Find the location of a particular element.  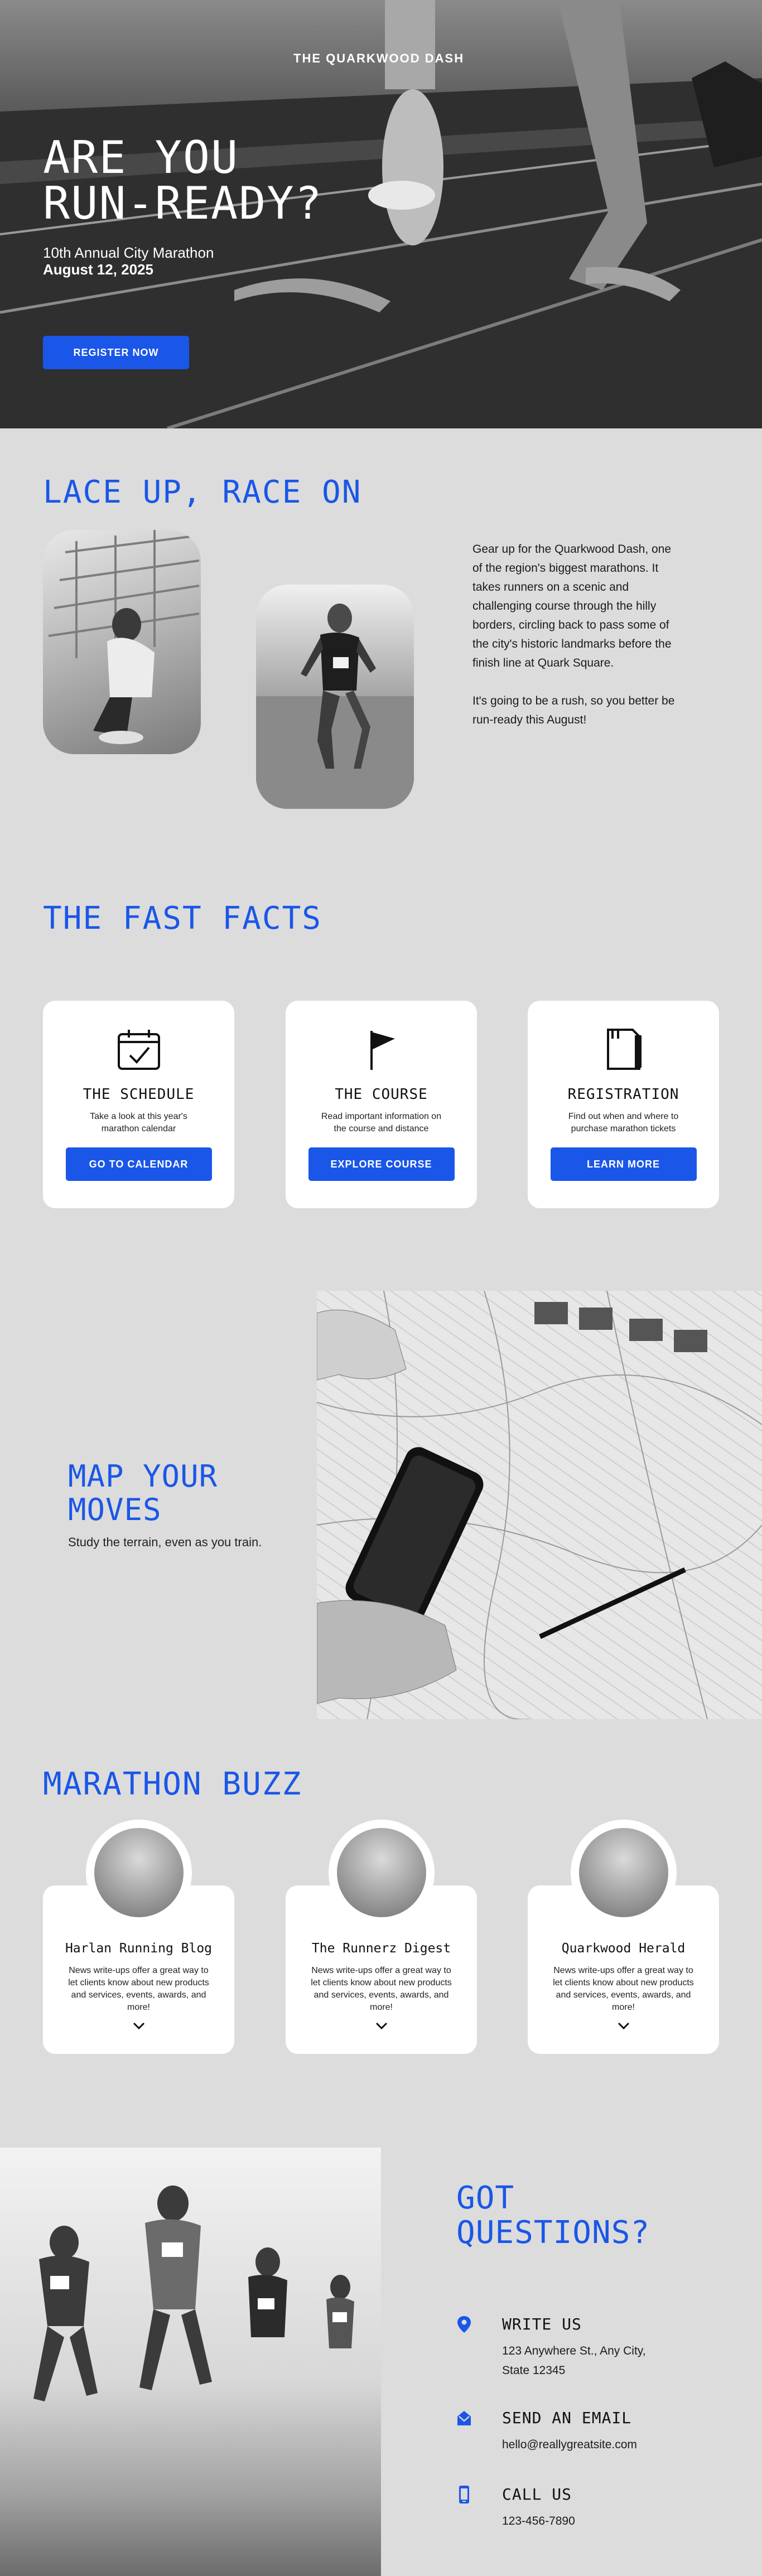

fast-facts-title: THE FAST FACTS is located at coordinates (183, 918).